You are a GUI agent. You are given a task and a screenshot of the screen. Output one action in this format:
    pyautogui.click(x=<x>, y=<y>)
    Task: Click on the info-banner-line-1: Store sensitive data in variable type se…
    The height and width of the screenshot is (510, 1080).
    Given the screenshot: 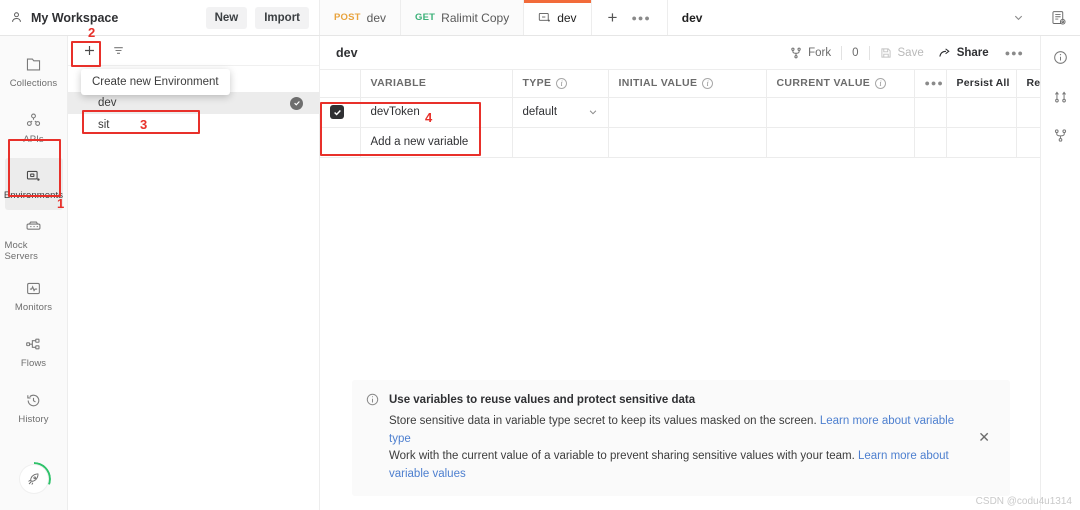 What is the action you would take?
    pyautogui.click(x=675, y=431)
    